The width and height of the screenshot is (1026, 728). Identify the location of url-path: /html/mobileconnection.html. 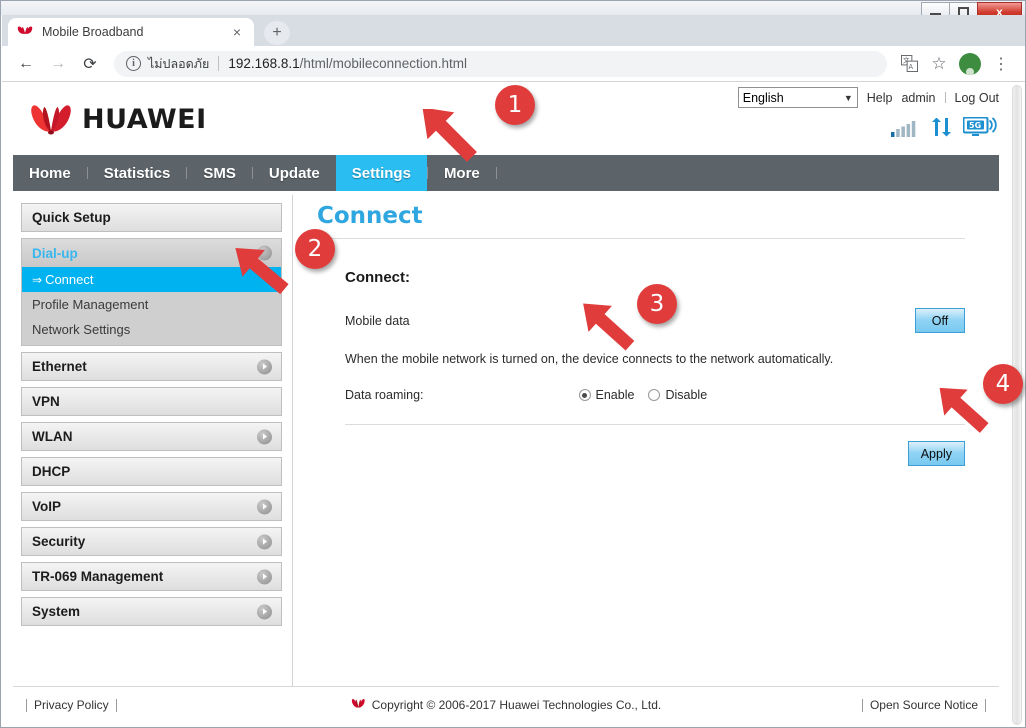
(383, 63).